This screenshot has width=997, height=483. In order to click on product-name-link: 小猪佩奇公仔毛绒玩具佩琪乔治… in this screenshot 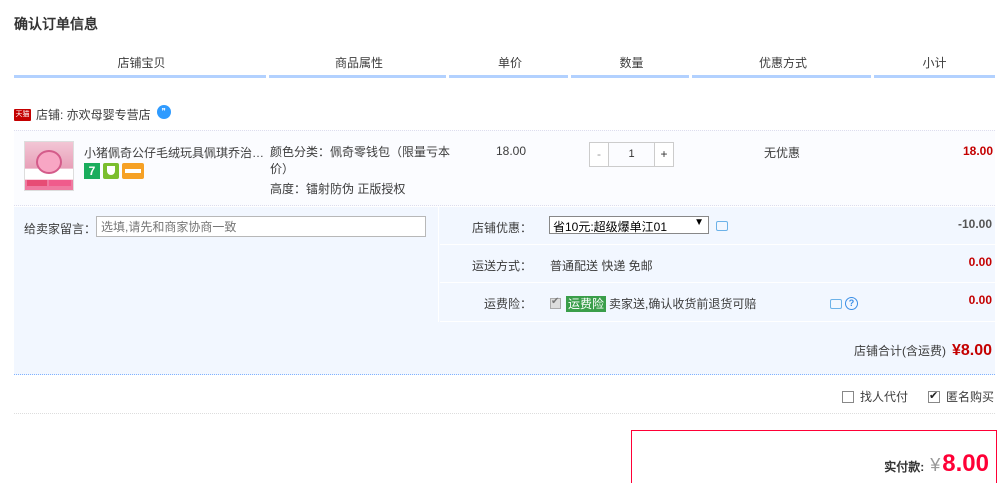, I will do `click(175, 152)`.